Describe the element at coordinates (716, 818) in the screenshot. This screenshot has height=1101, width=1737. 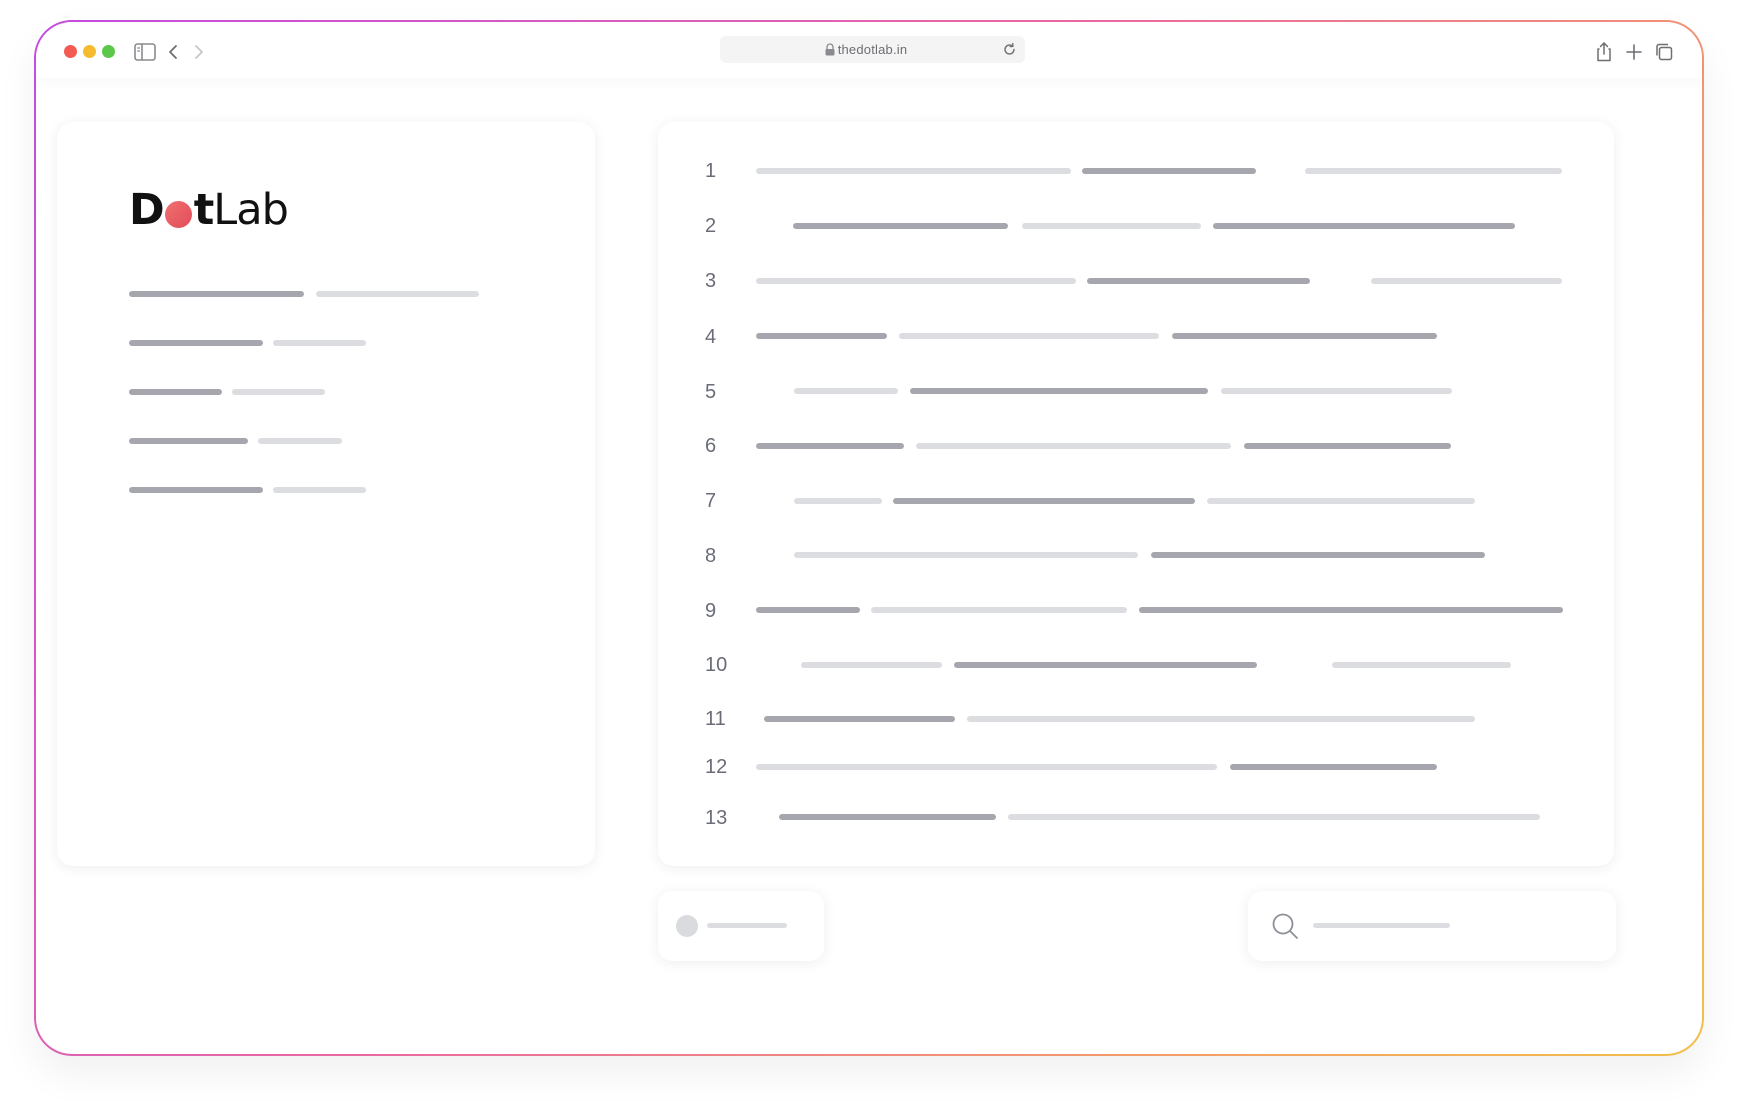
I see `line-number: 13` at that location.